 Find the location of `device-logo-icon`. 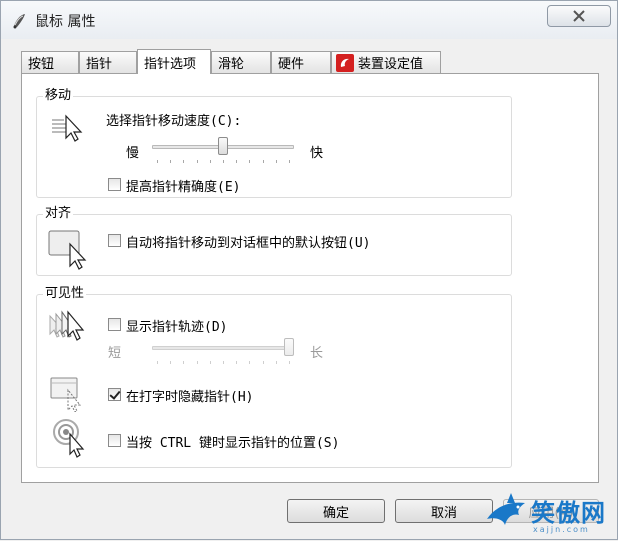

device-logo-icon is located at coordinates (345, 62).